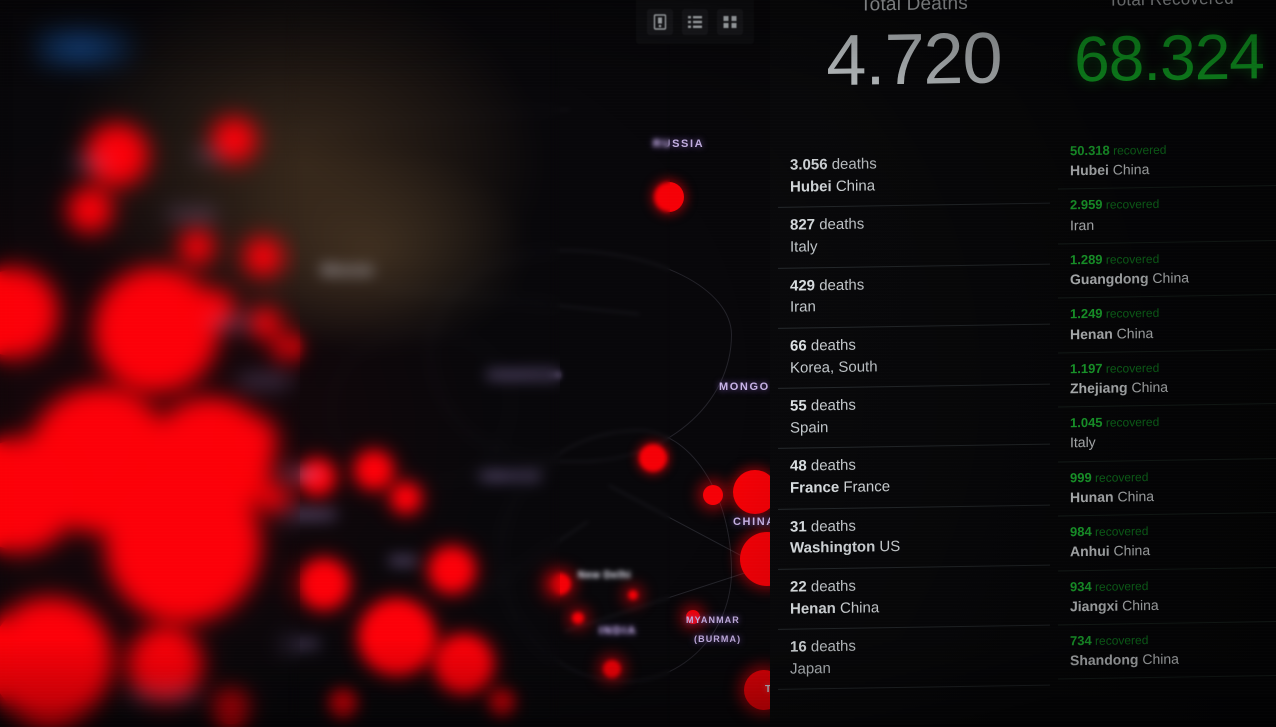  I want to click on entry-country: Italy, so click(1083, 442).